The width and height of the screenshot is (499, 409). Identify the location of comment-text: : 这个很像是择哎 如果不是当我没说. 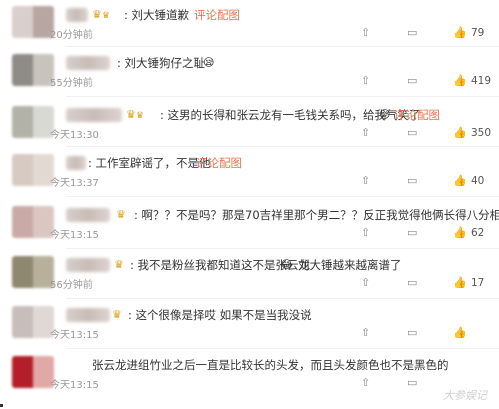
(220, 315).